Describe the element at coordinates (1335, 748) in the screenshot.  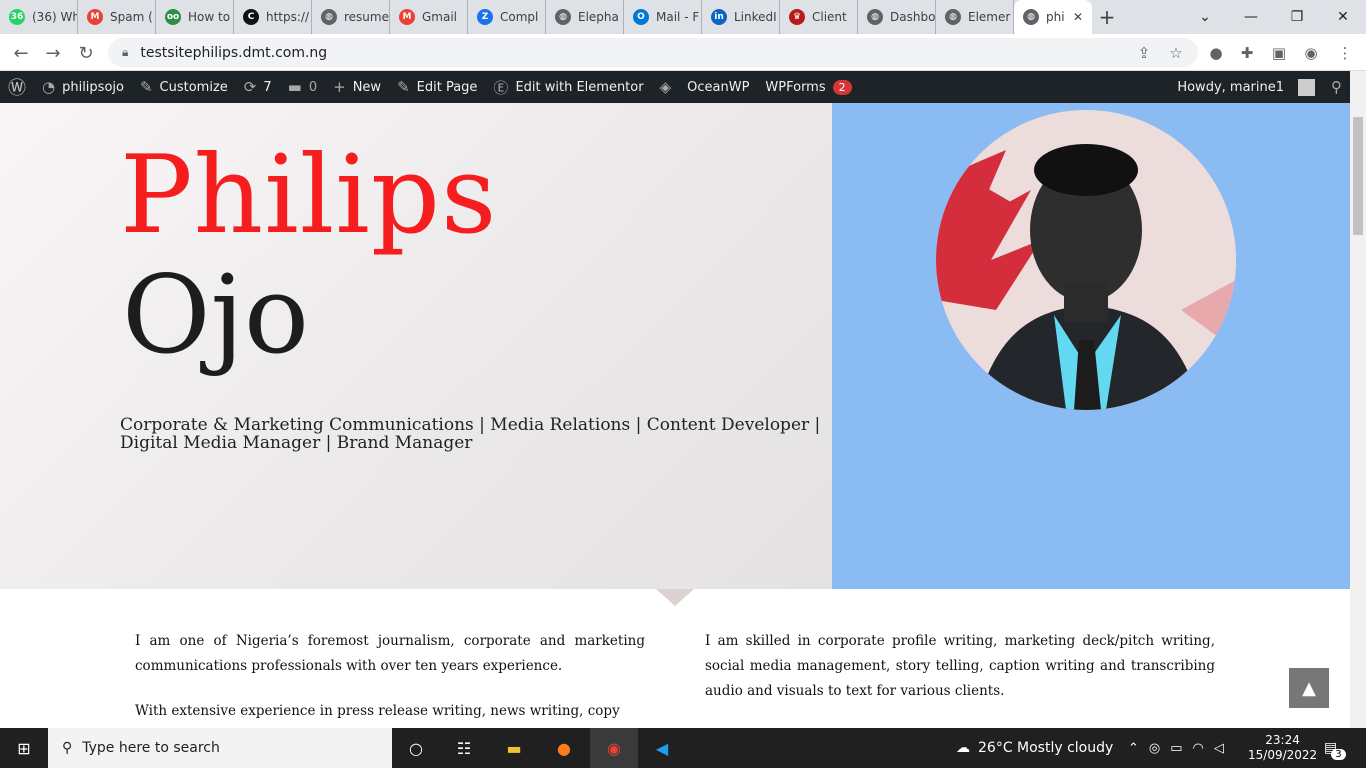
I see `notification-icon: ▤ 3` at that location.